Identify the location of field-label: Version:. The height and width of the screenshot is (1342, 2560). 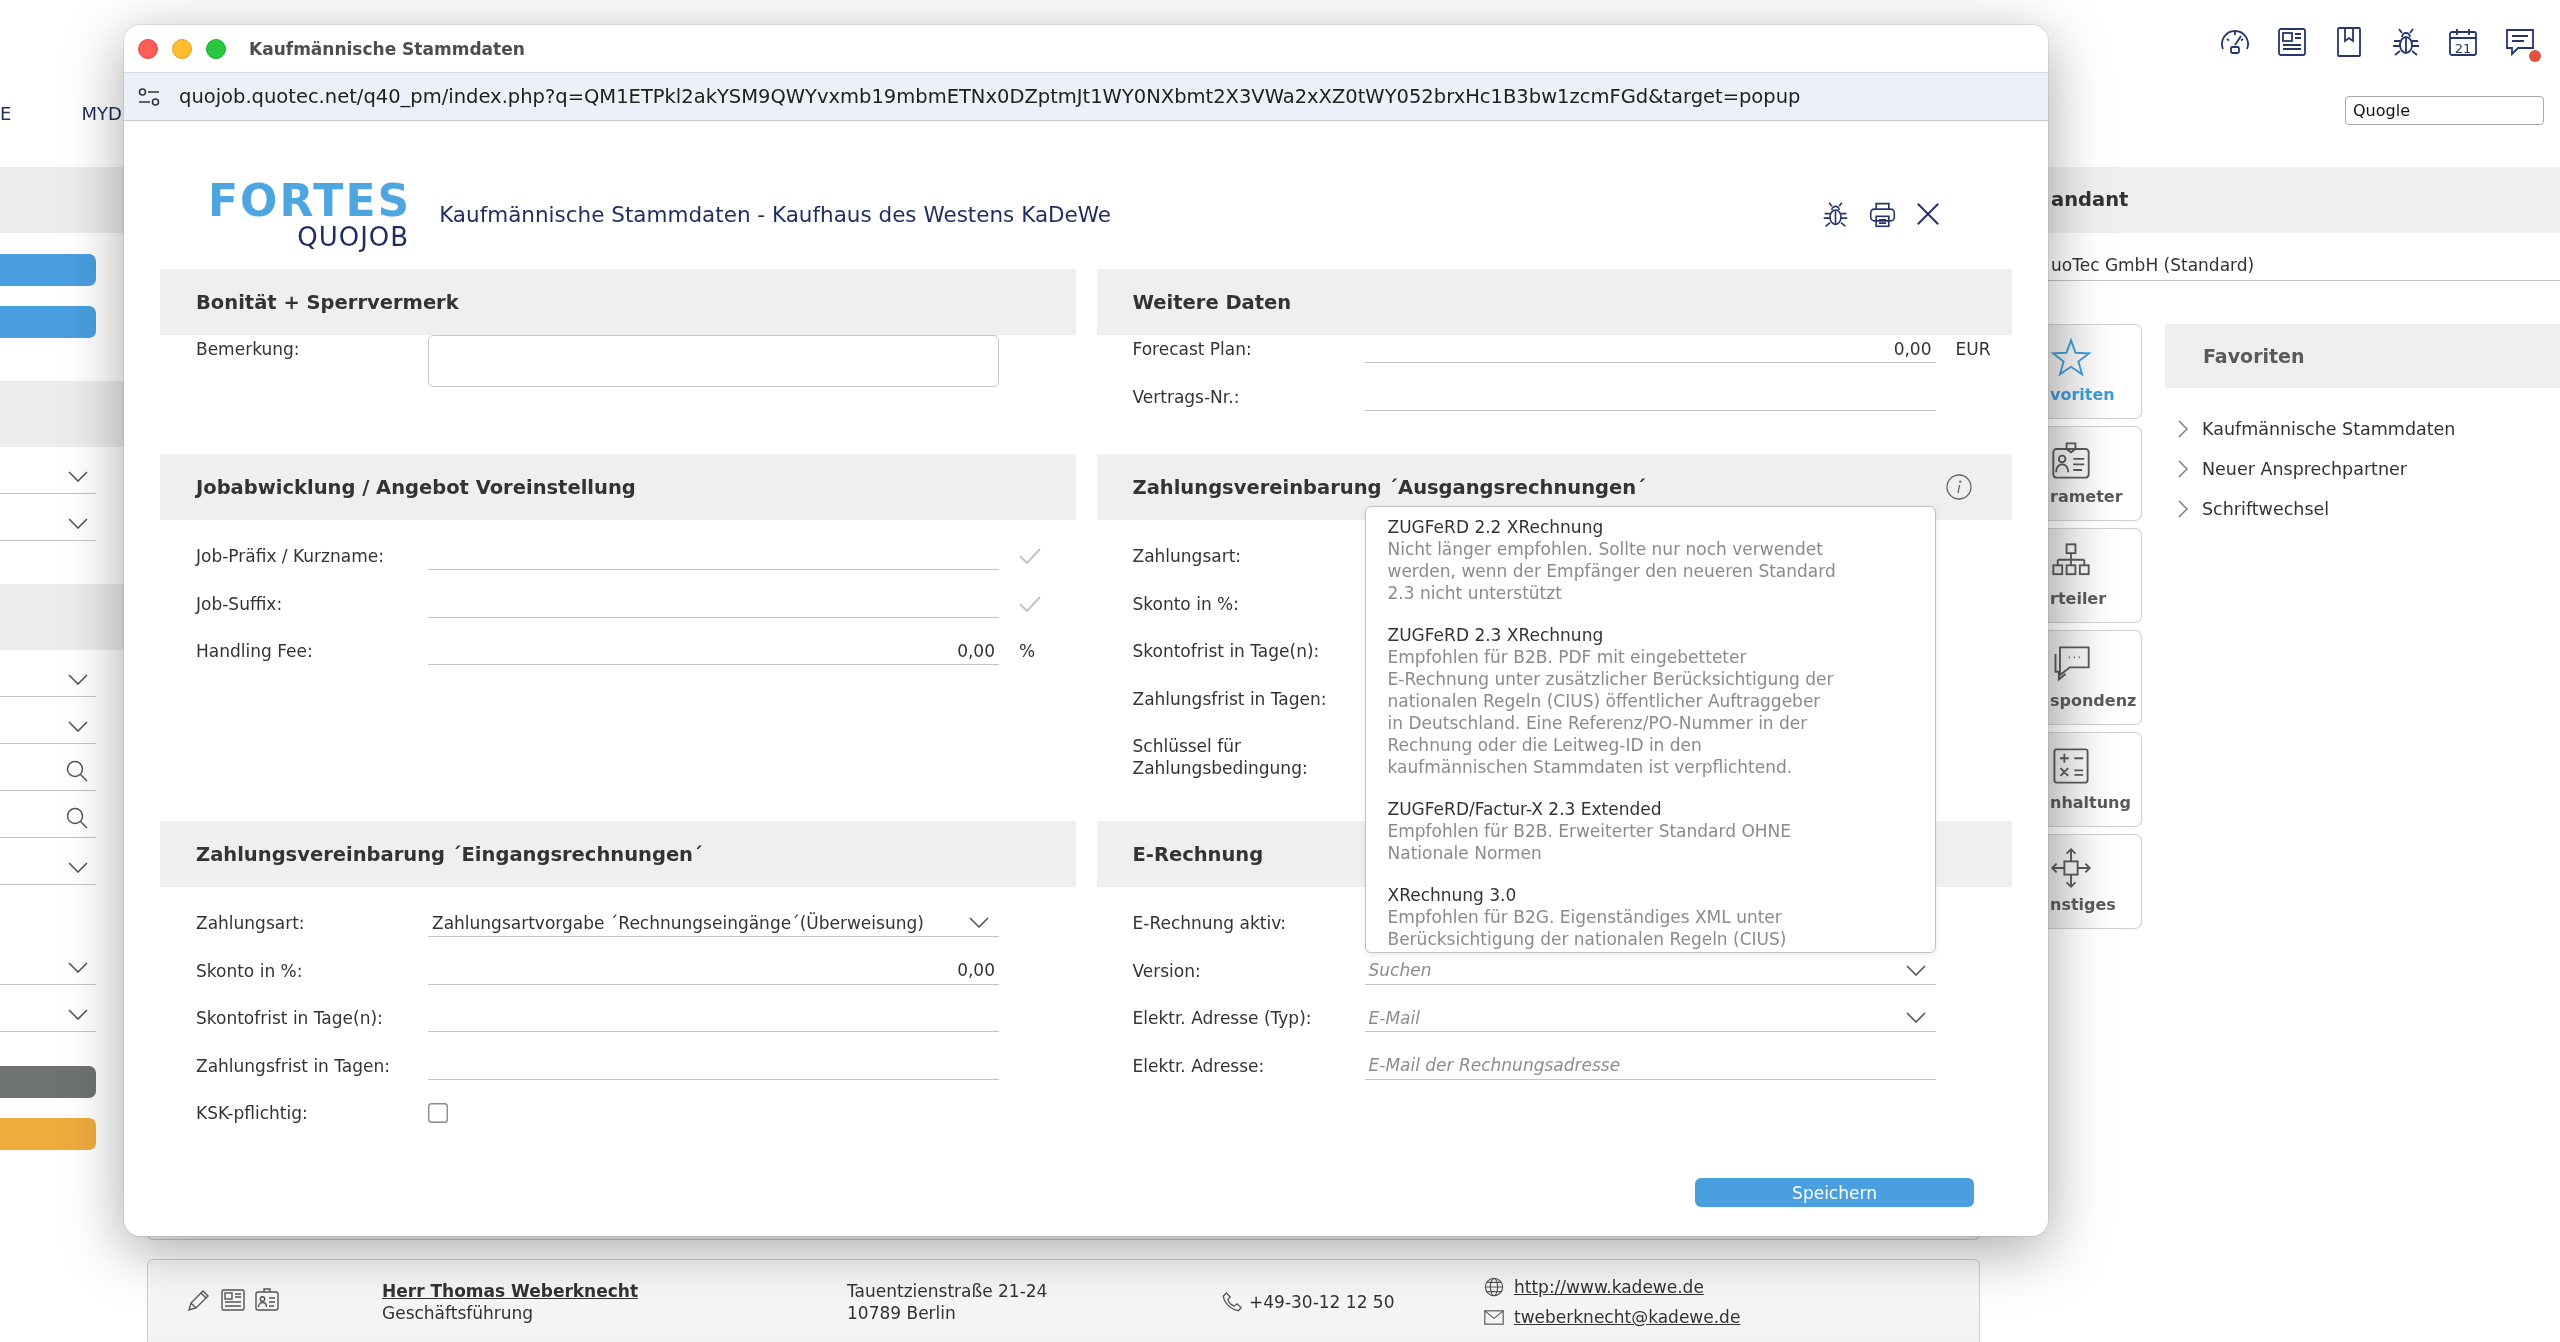
(1167, 971).